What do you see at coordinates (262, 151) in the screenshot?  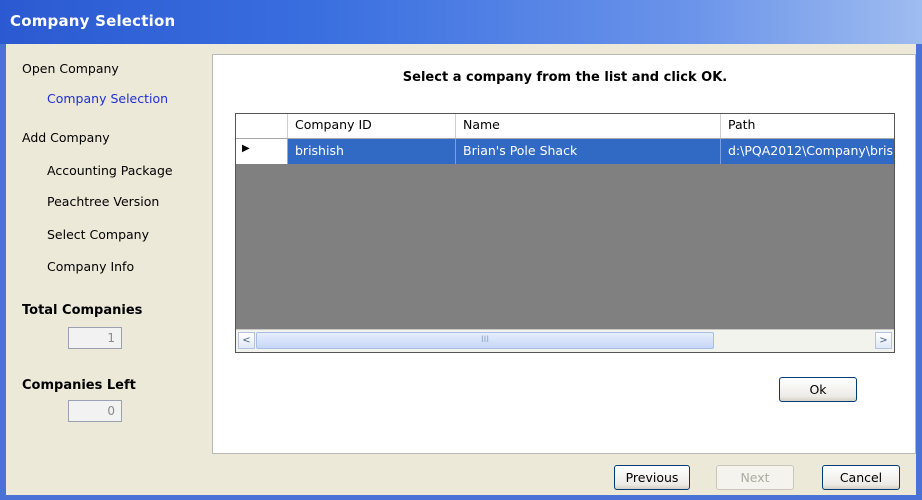 I see `row-indicator: ▶` at bounding box center [262, 151].